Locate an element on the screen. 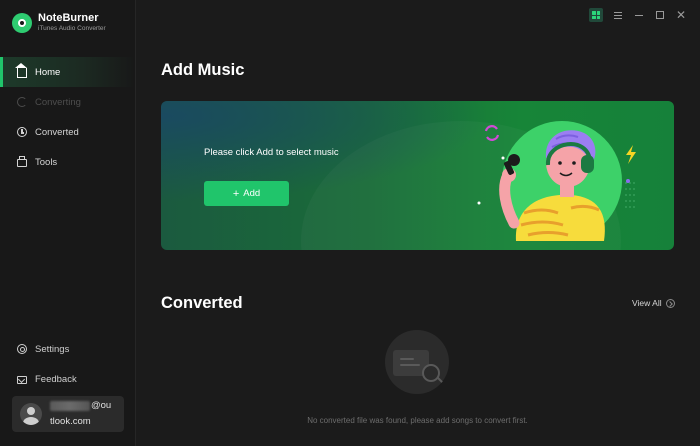 This screenshot has width=700, height=446. sidebar-item-converted: Converted is located at coordinates (67, 132).